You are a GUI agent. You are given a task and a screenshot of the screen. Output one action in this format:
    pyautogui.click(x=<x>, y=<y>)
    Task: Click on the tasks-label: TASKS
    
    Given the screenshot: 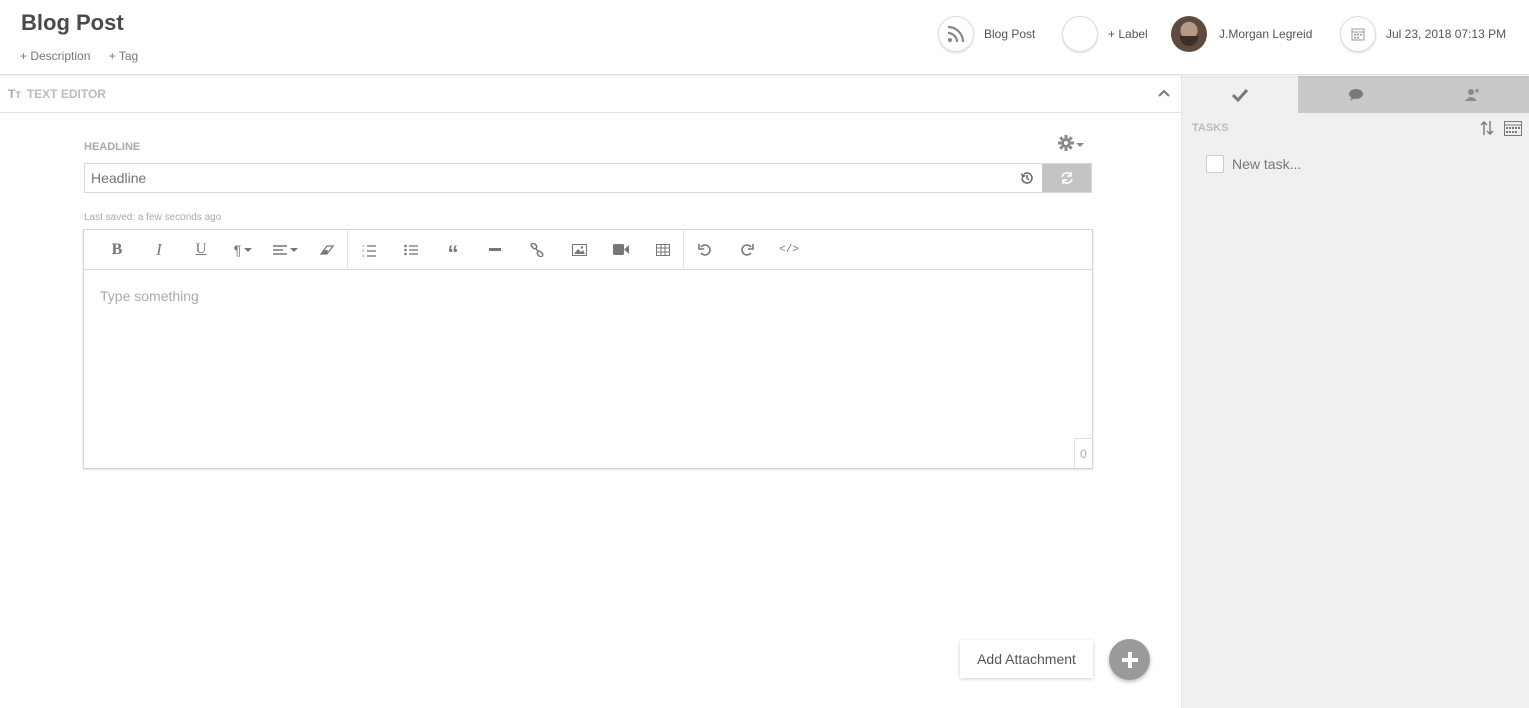 What is the action you would take?
    pyautogui.click(x=1210, y=128)
    